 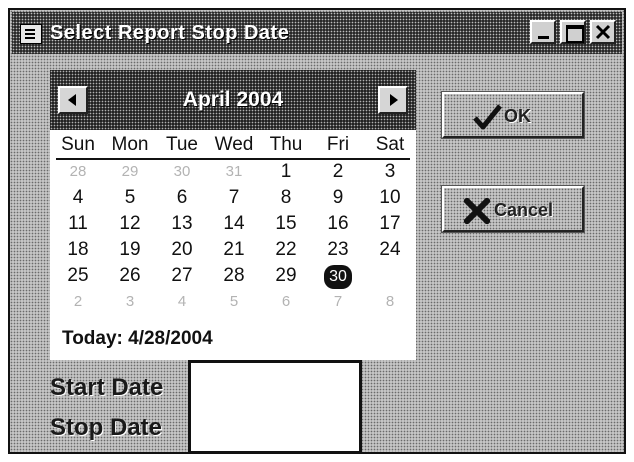 I want to click on selected-day: 30, so click(x=338, y=276).